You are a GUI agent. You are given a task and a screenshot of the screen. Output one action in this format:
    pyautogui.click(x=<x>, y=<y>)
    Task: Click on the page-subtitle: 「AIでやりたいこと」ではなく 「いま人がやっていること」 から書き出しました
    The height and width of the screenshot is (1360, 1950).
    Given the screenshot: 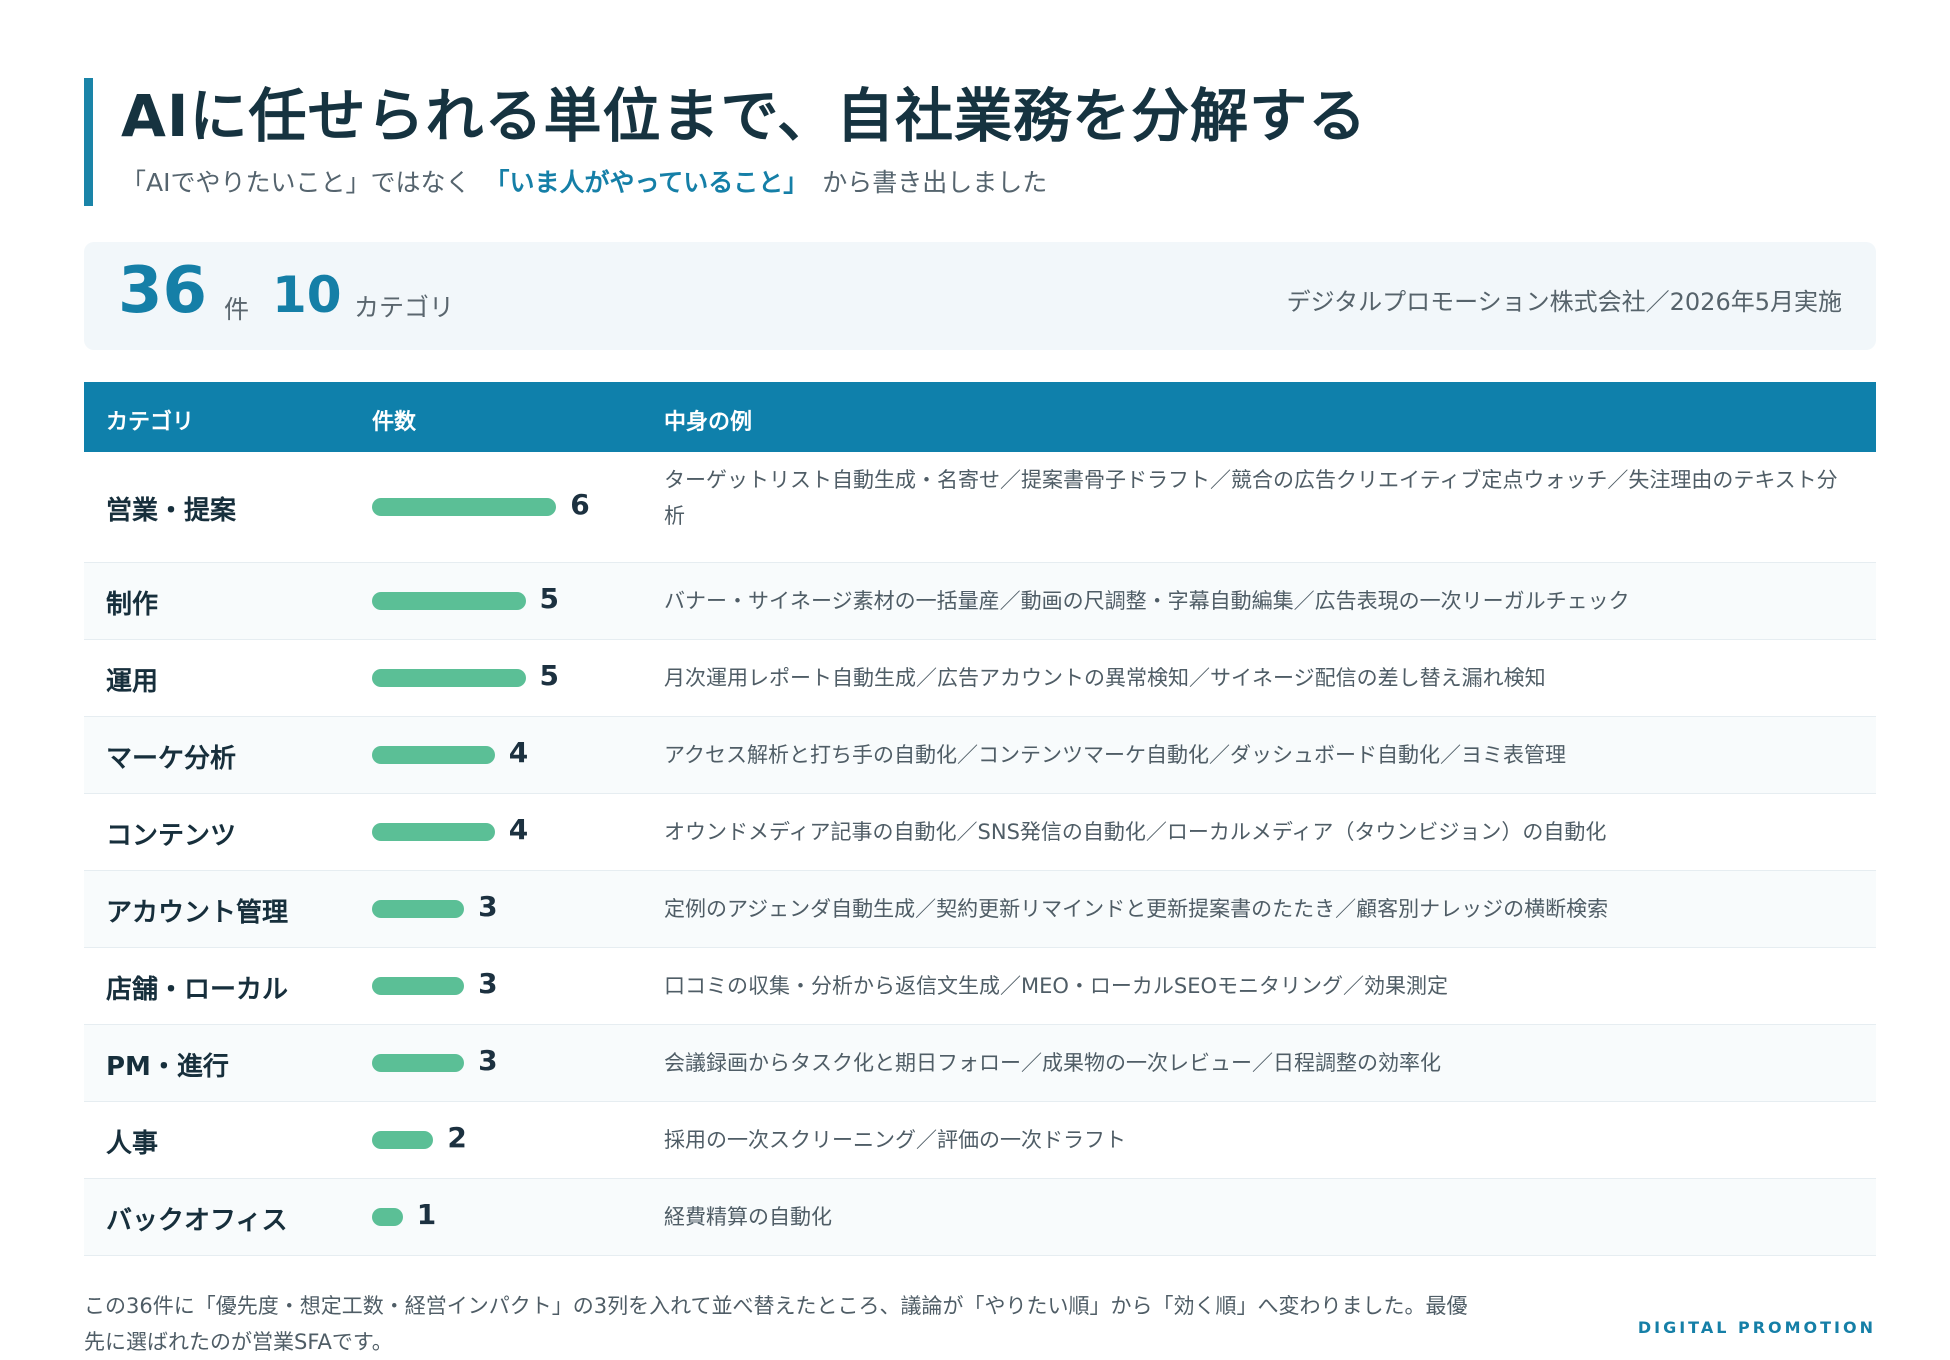 What is the action you would take?
    pyautogui.click(x=744, y=183)
    